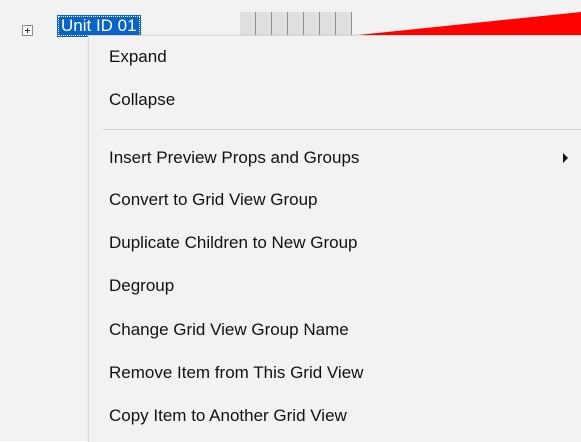 The height and width of the screenshot is (442, 581). Describe the element at coordinates (229, 329) in the screenshot. I see `menu-item-label: Change Grid View Group Name` at that location.